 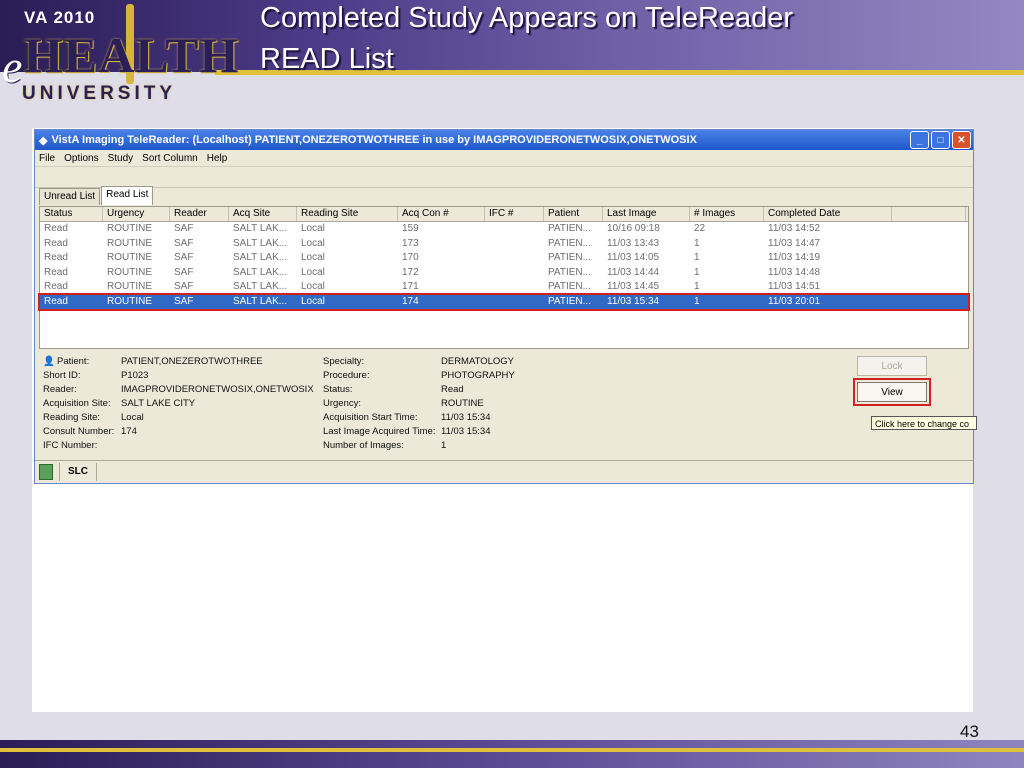 I want to click on col-acq-site: Acq Site, so click(x=263, y=214).